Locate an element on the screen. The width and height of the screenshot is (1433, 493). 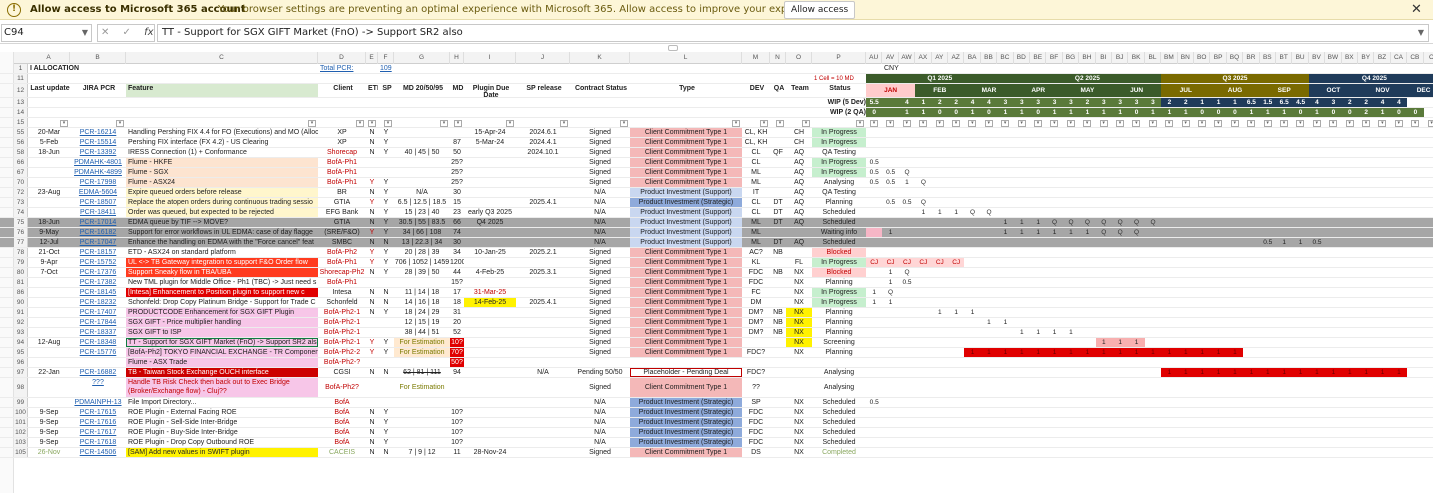
cell-a: 12-Jul is located at coordinates (49, 242).